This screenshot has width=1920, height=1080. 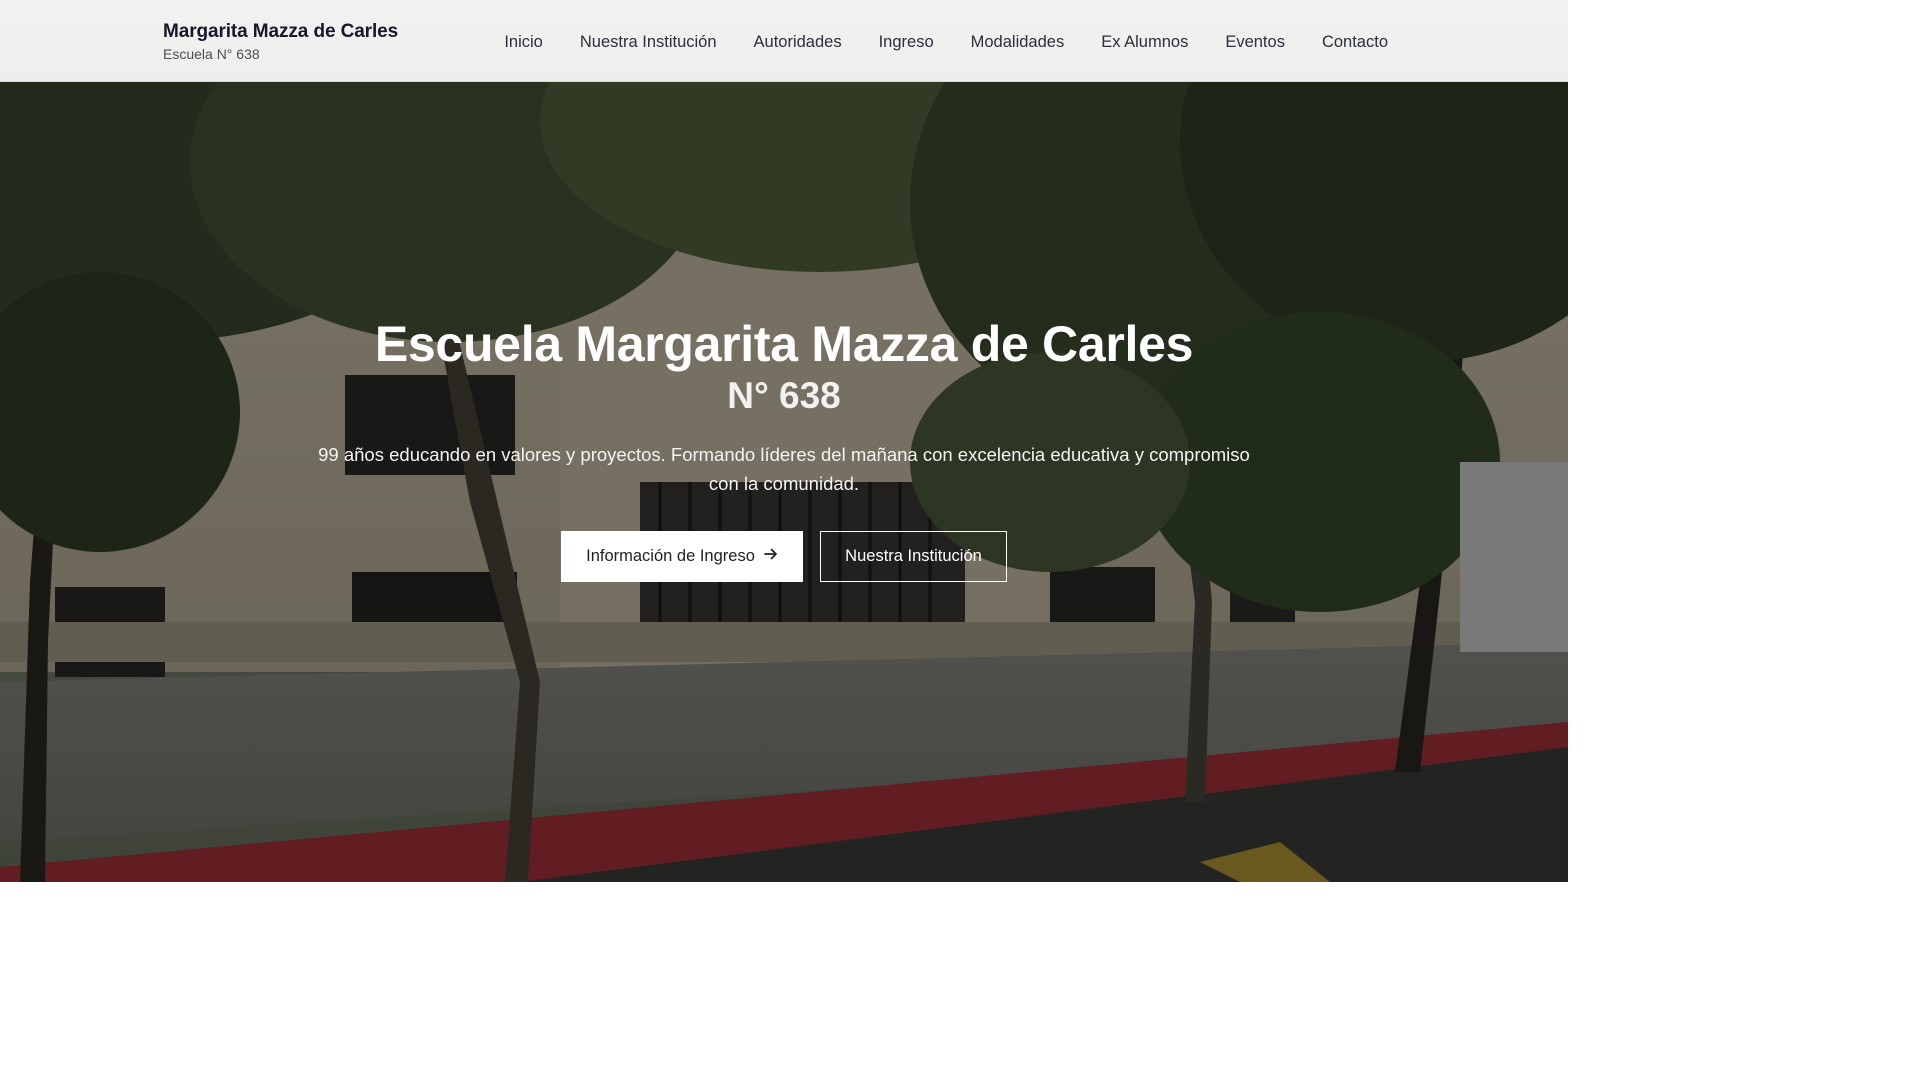 What do you see at coordinates (211, 54) in the screenshot?
I see `brand-subtitle: Escuela N° 638` at bounding box center [211, 54].